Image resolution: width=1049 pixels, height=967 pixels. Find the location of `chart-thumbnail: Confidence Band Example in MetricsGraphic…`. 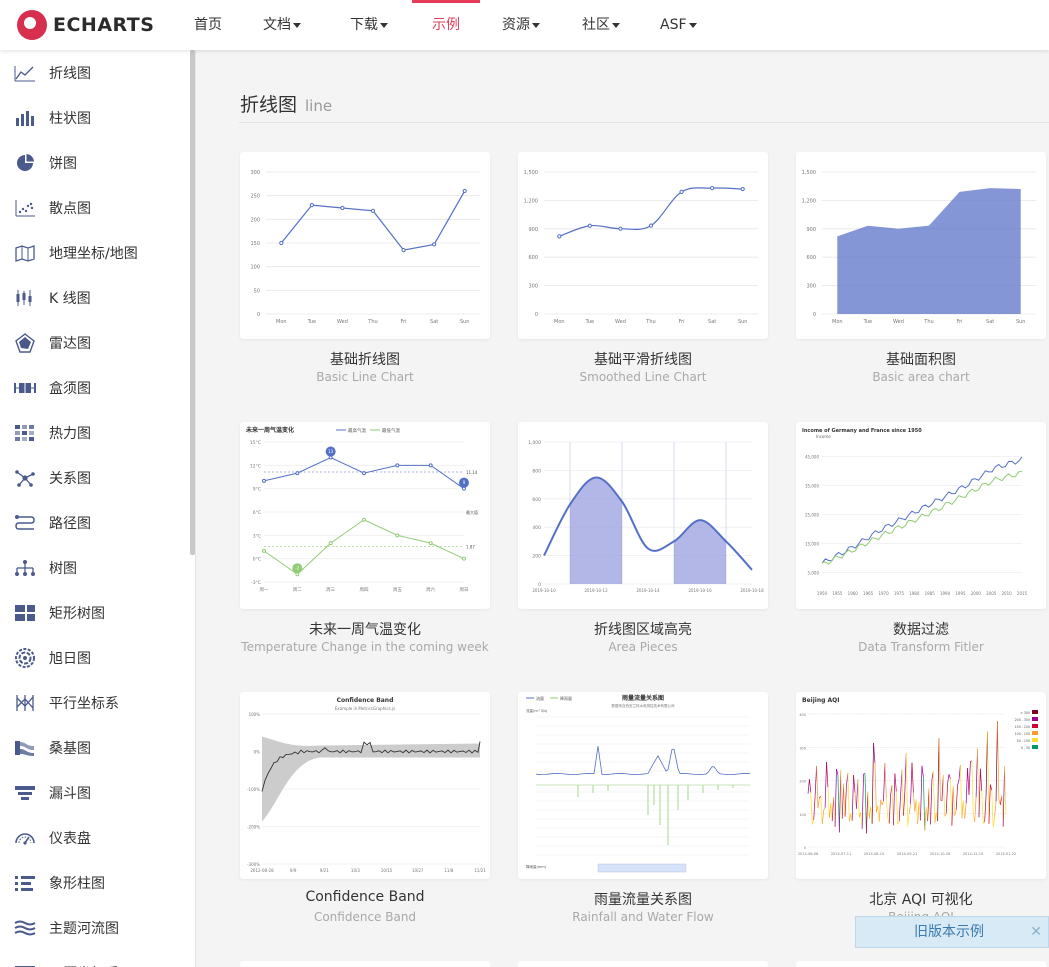

chart-thumbnail: Confidence Band Example in MetricsGraphic… is located at coordinates (366, 785).